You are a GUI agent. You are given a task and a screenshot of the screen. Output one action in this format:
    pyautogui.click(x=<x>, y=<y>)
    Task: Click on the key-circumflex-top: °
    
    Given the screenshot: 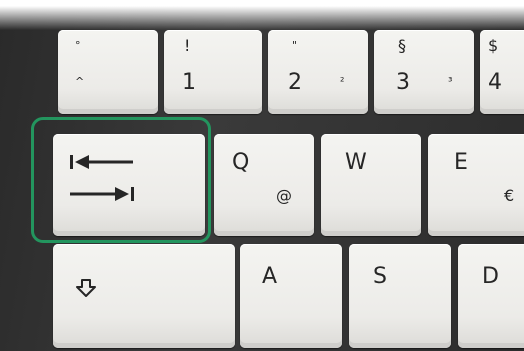 What is the action you would take?
    pyautogui.click(x=78, y=45)
    